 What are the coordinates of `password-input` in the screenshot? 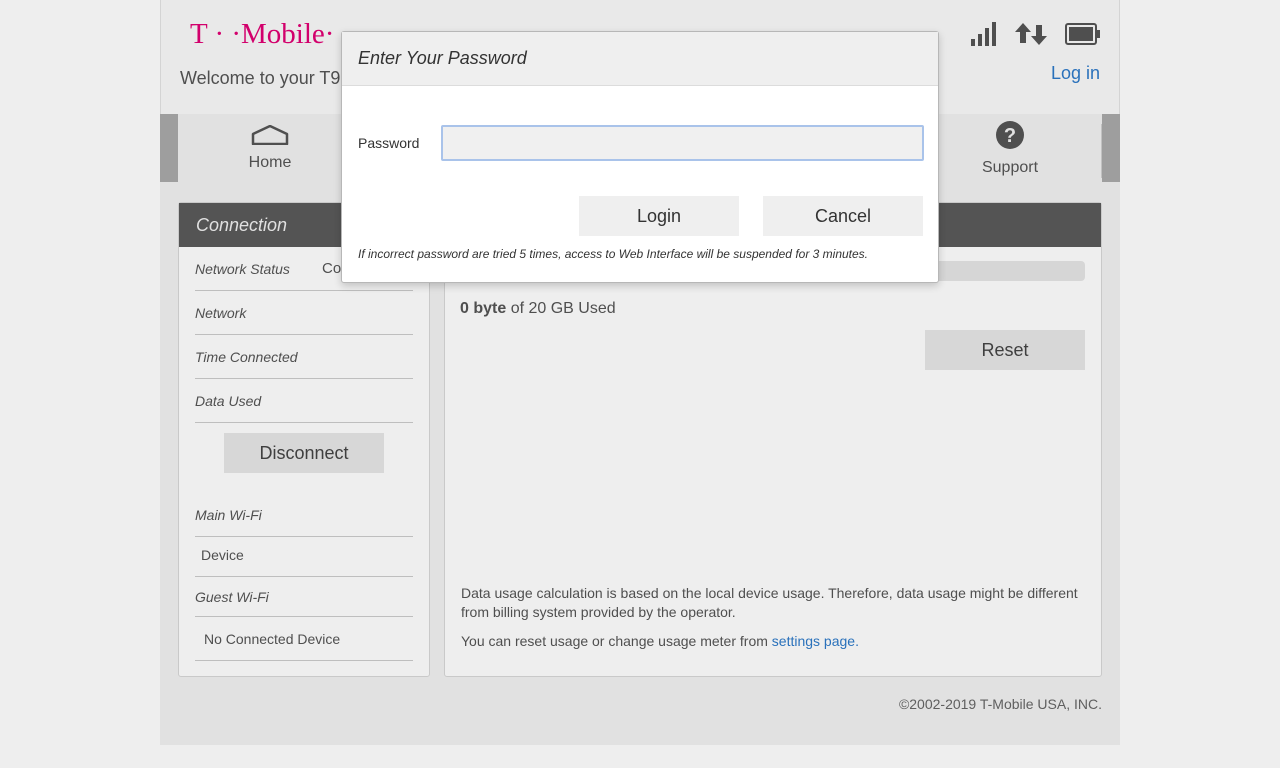 It's located at (682, 143).